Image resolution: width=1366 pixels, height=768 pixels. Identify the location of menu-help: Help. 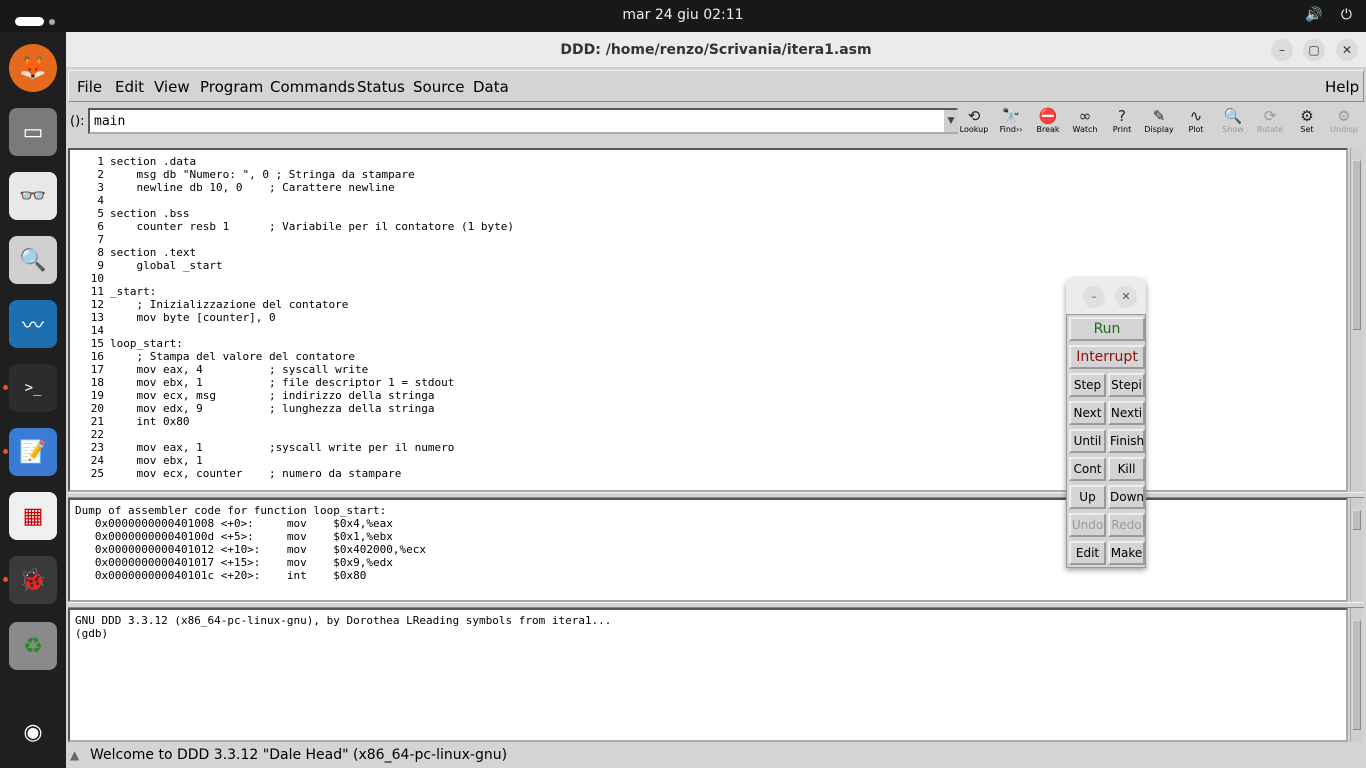
(1342, 87).